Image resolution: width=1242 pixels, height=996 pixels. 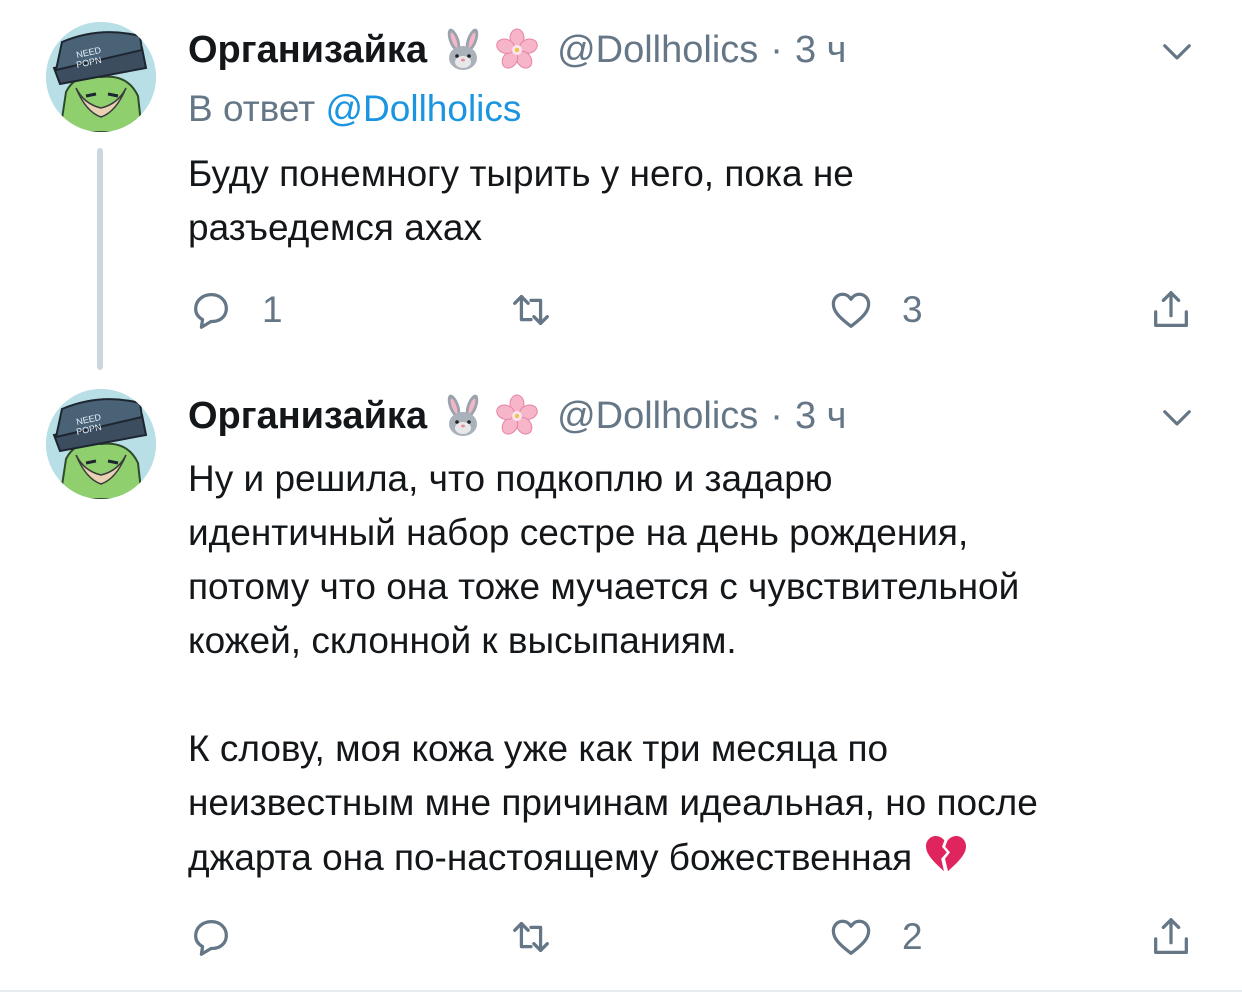 I want to click on reply-prefix: В ответ, so click(x=252, y=108).